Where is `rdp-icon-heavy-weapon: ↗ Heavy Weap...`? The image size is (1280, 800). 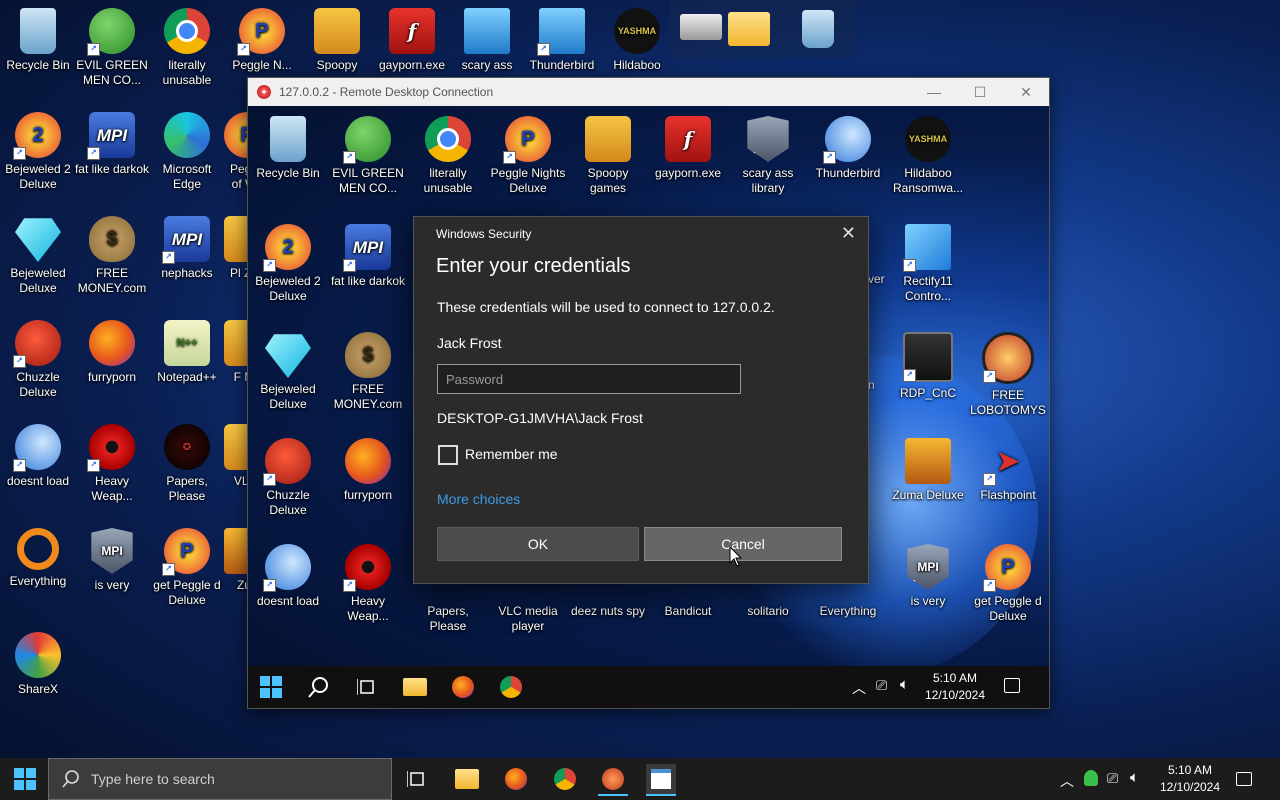 rdp-icon-heavy-weapon: ↗ Heavy Weap... is located at coordinates (368, 584).